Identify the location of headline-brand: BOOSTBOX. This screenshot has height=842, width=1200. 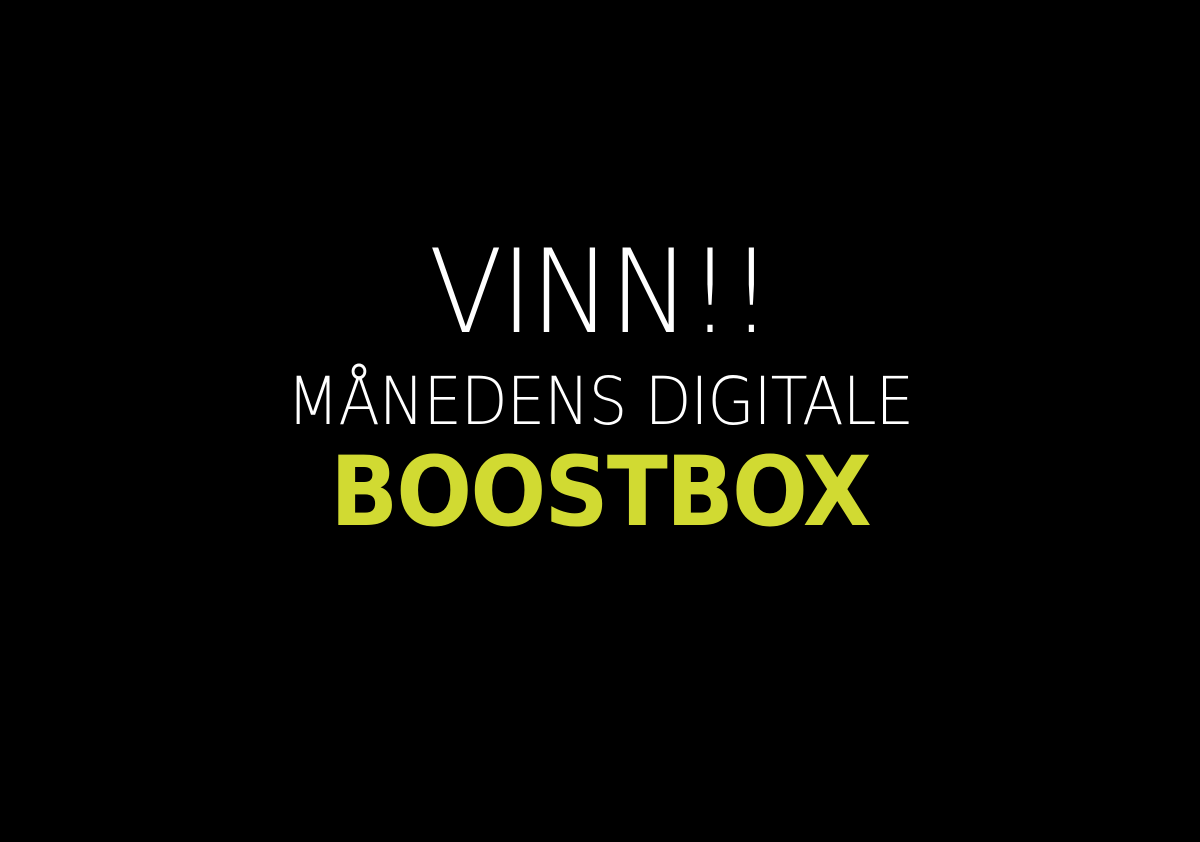
(601, 492).